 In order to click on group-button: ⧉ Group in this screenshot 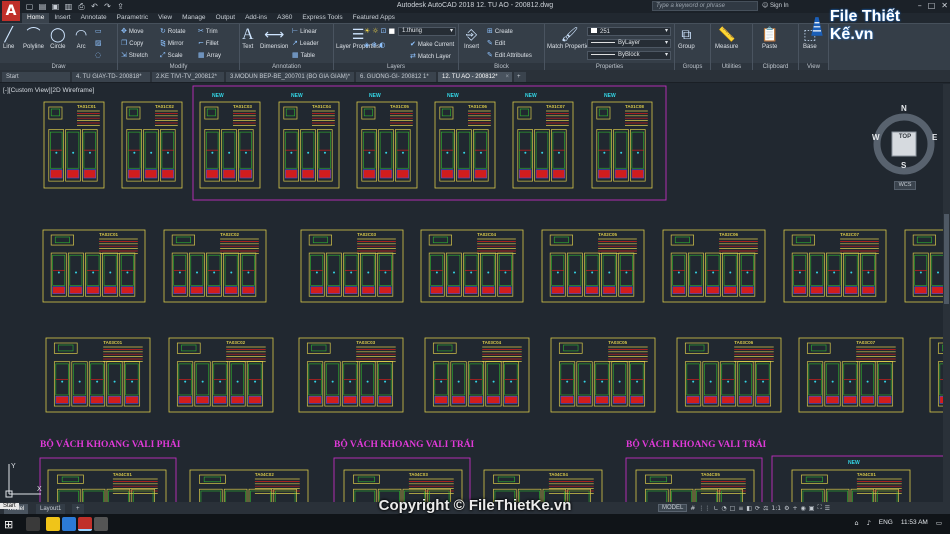, I will do `click(686, 38)`.